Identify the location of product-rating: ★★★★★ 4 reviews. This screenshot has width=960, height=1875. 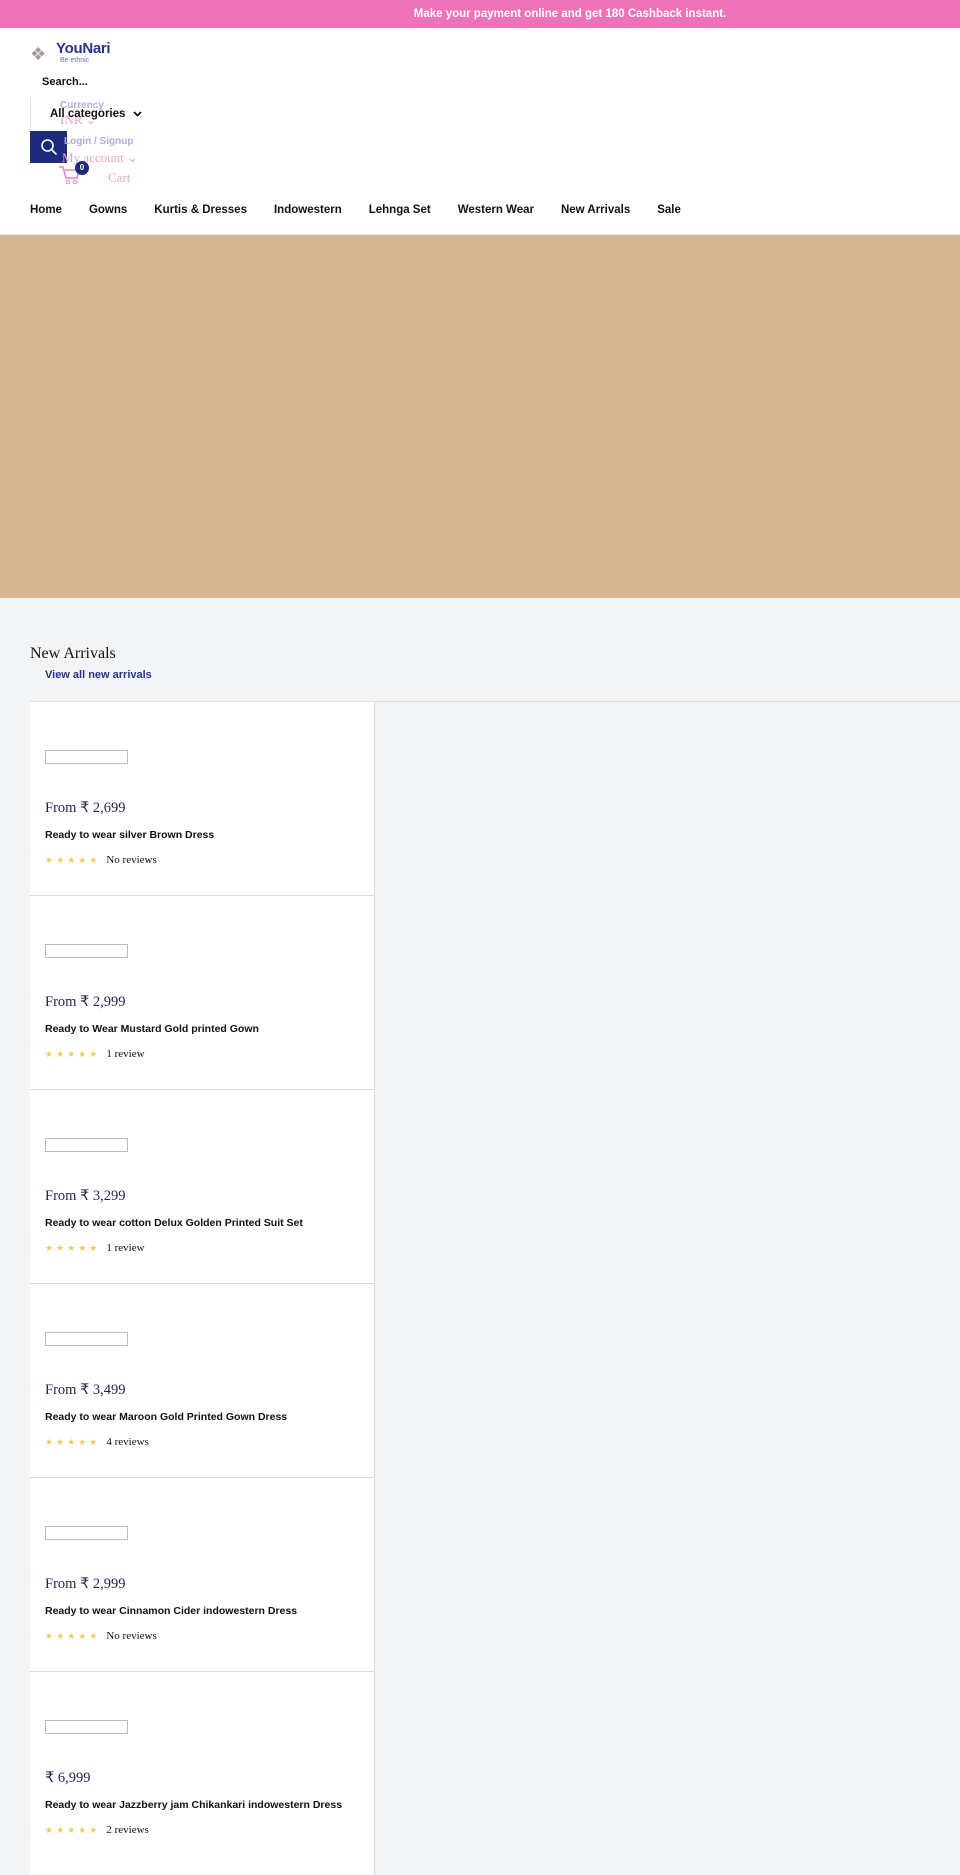
(97, 1442).